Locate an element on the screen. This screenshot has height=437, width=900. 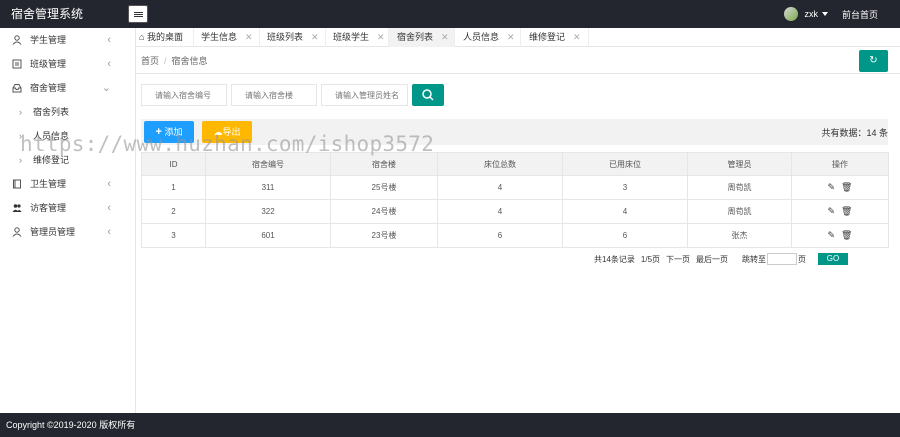
add-button: + 添加 is located at coordinates (169, 132).